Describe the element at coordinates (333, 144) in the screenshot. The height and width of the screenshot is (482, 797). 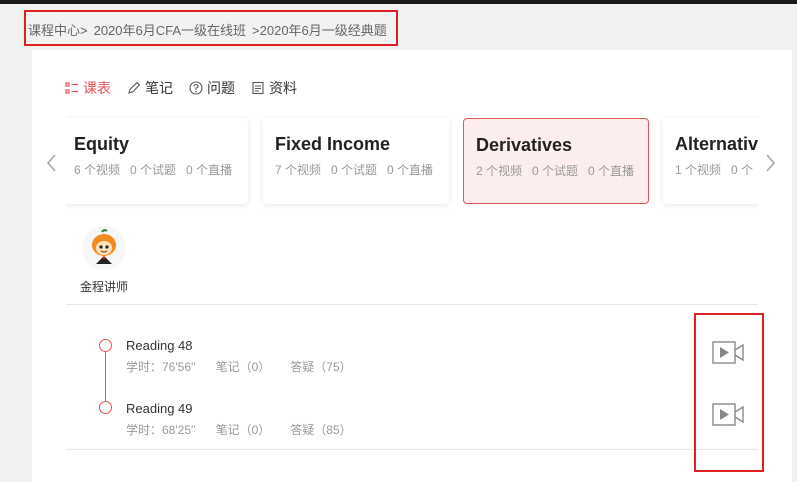
I see `card-title: Fixed Income` at that location.